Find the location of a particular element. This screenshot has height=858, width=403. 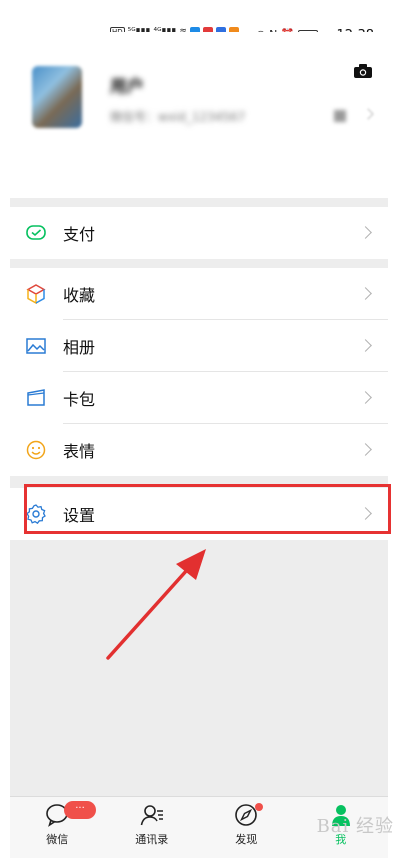

annotation-arrow is located at coordinates (156, 604).